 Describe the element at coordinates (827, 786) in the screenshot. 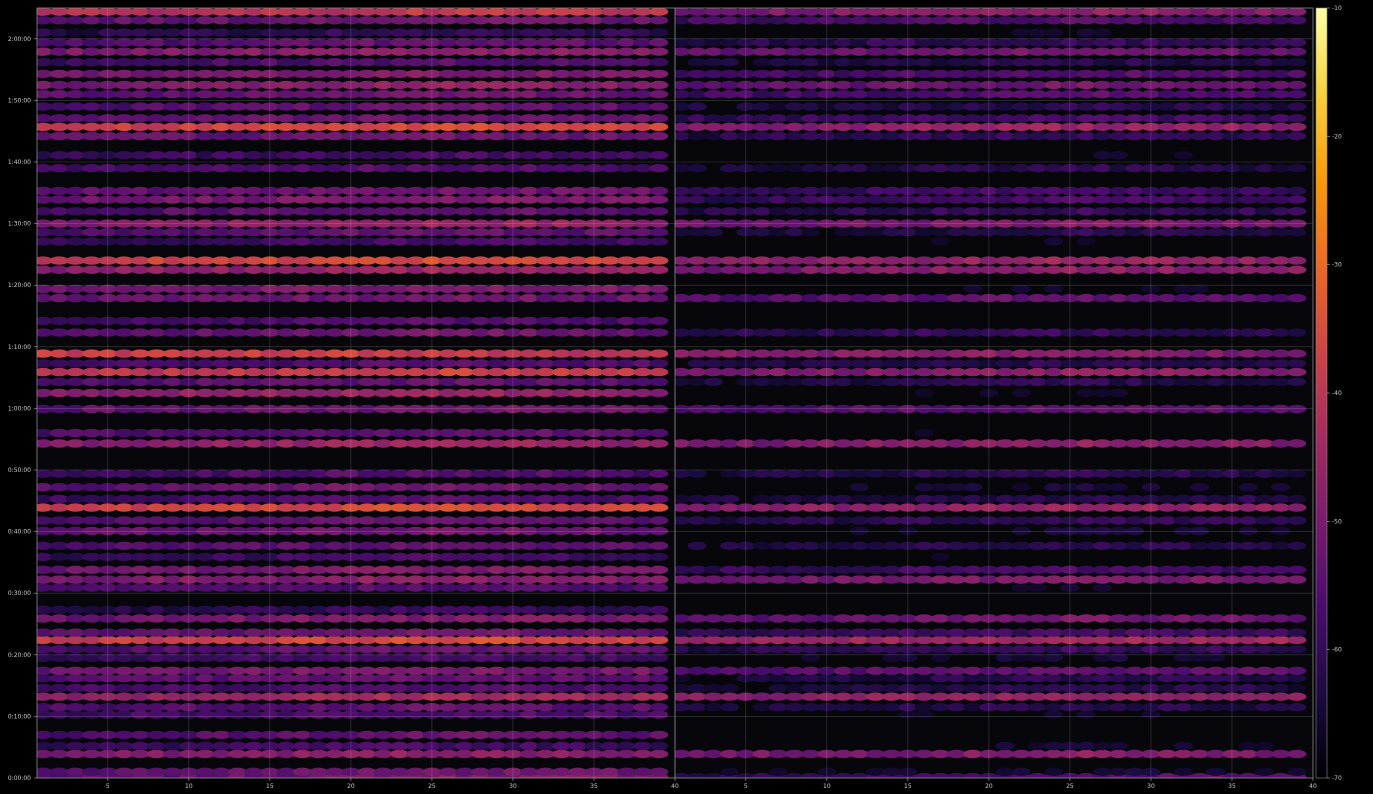

I see `x-tick-label: 10` at that location.